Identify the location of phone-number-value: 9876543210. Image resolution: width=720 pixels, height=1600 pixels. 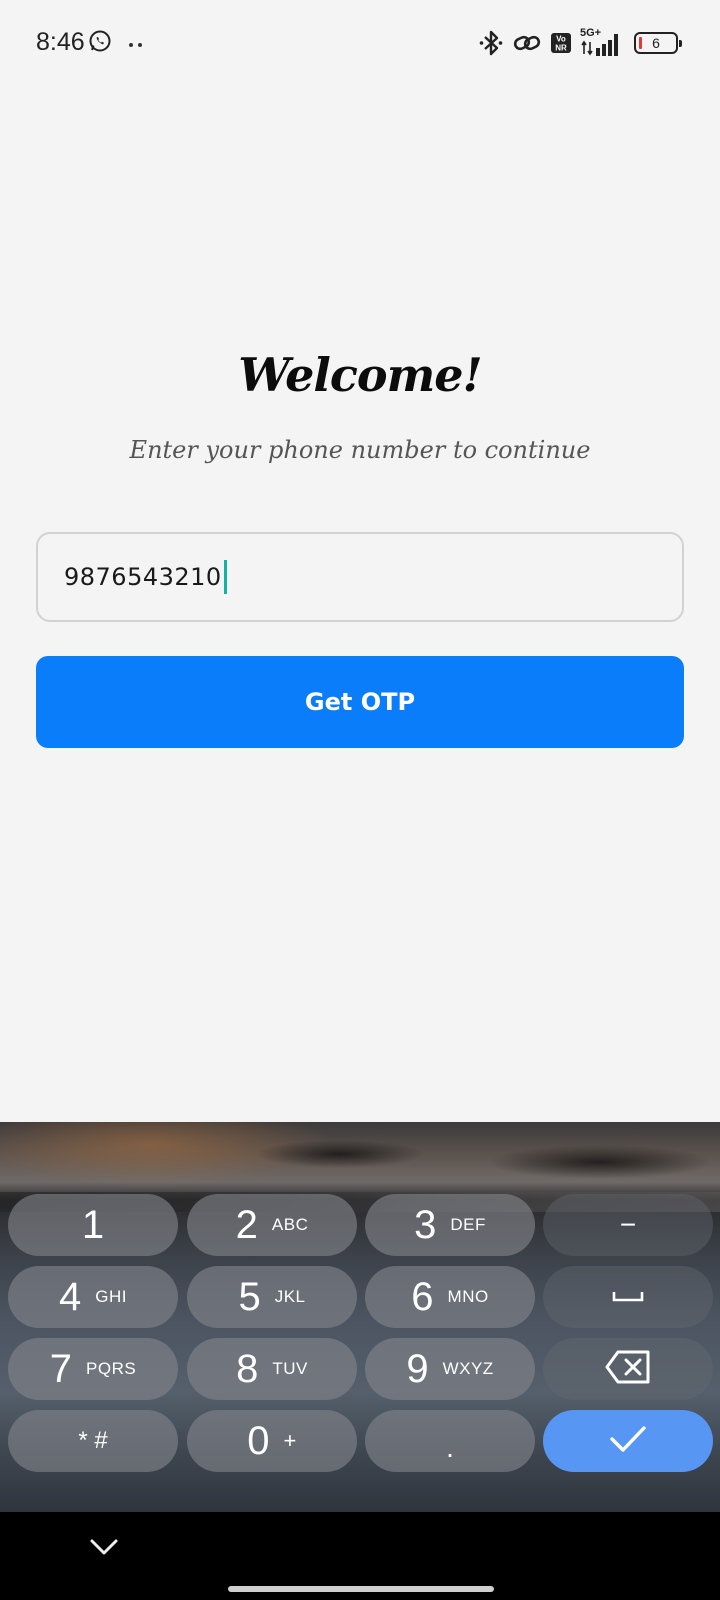
(143, 577).